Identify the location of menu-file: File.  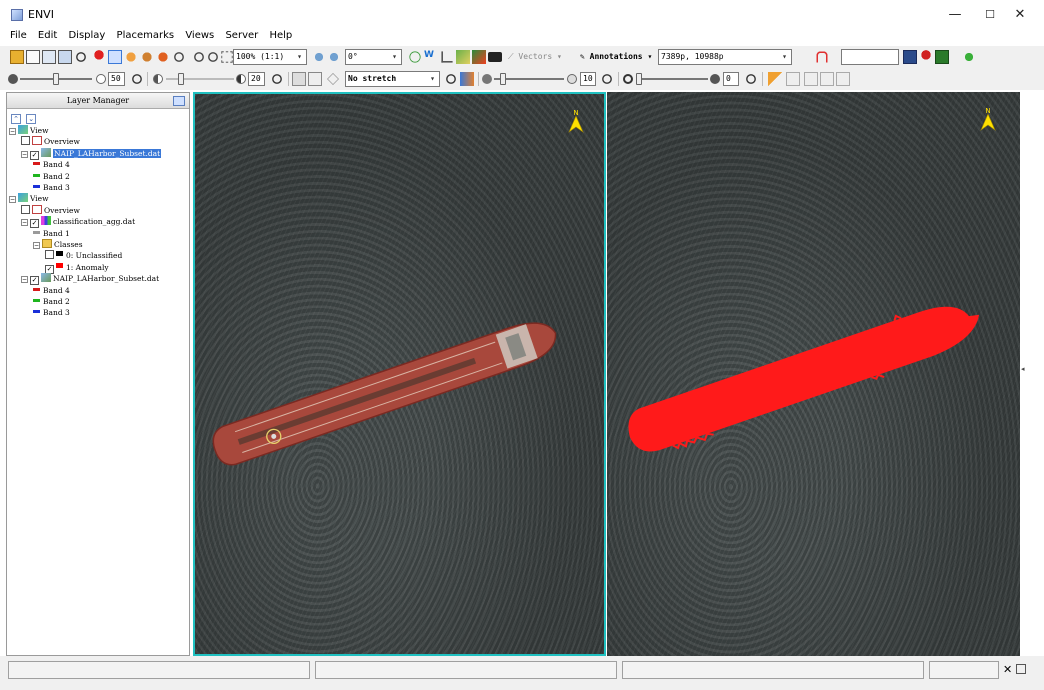
(18, 34).